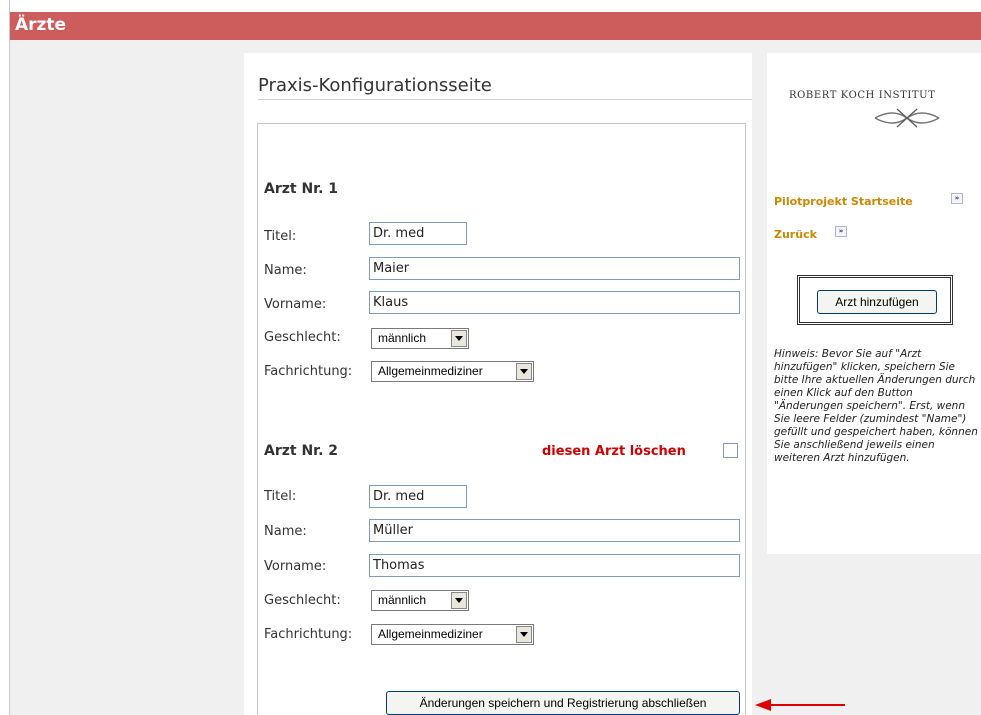 The height and width of the screenshot is (715, 981). What do you see at coordinates (375, 85) in the screenshot?
I see `page-title: Praxis-Konfigurationsseite` at bounding box center [375, 85].